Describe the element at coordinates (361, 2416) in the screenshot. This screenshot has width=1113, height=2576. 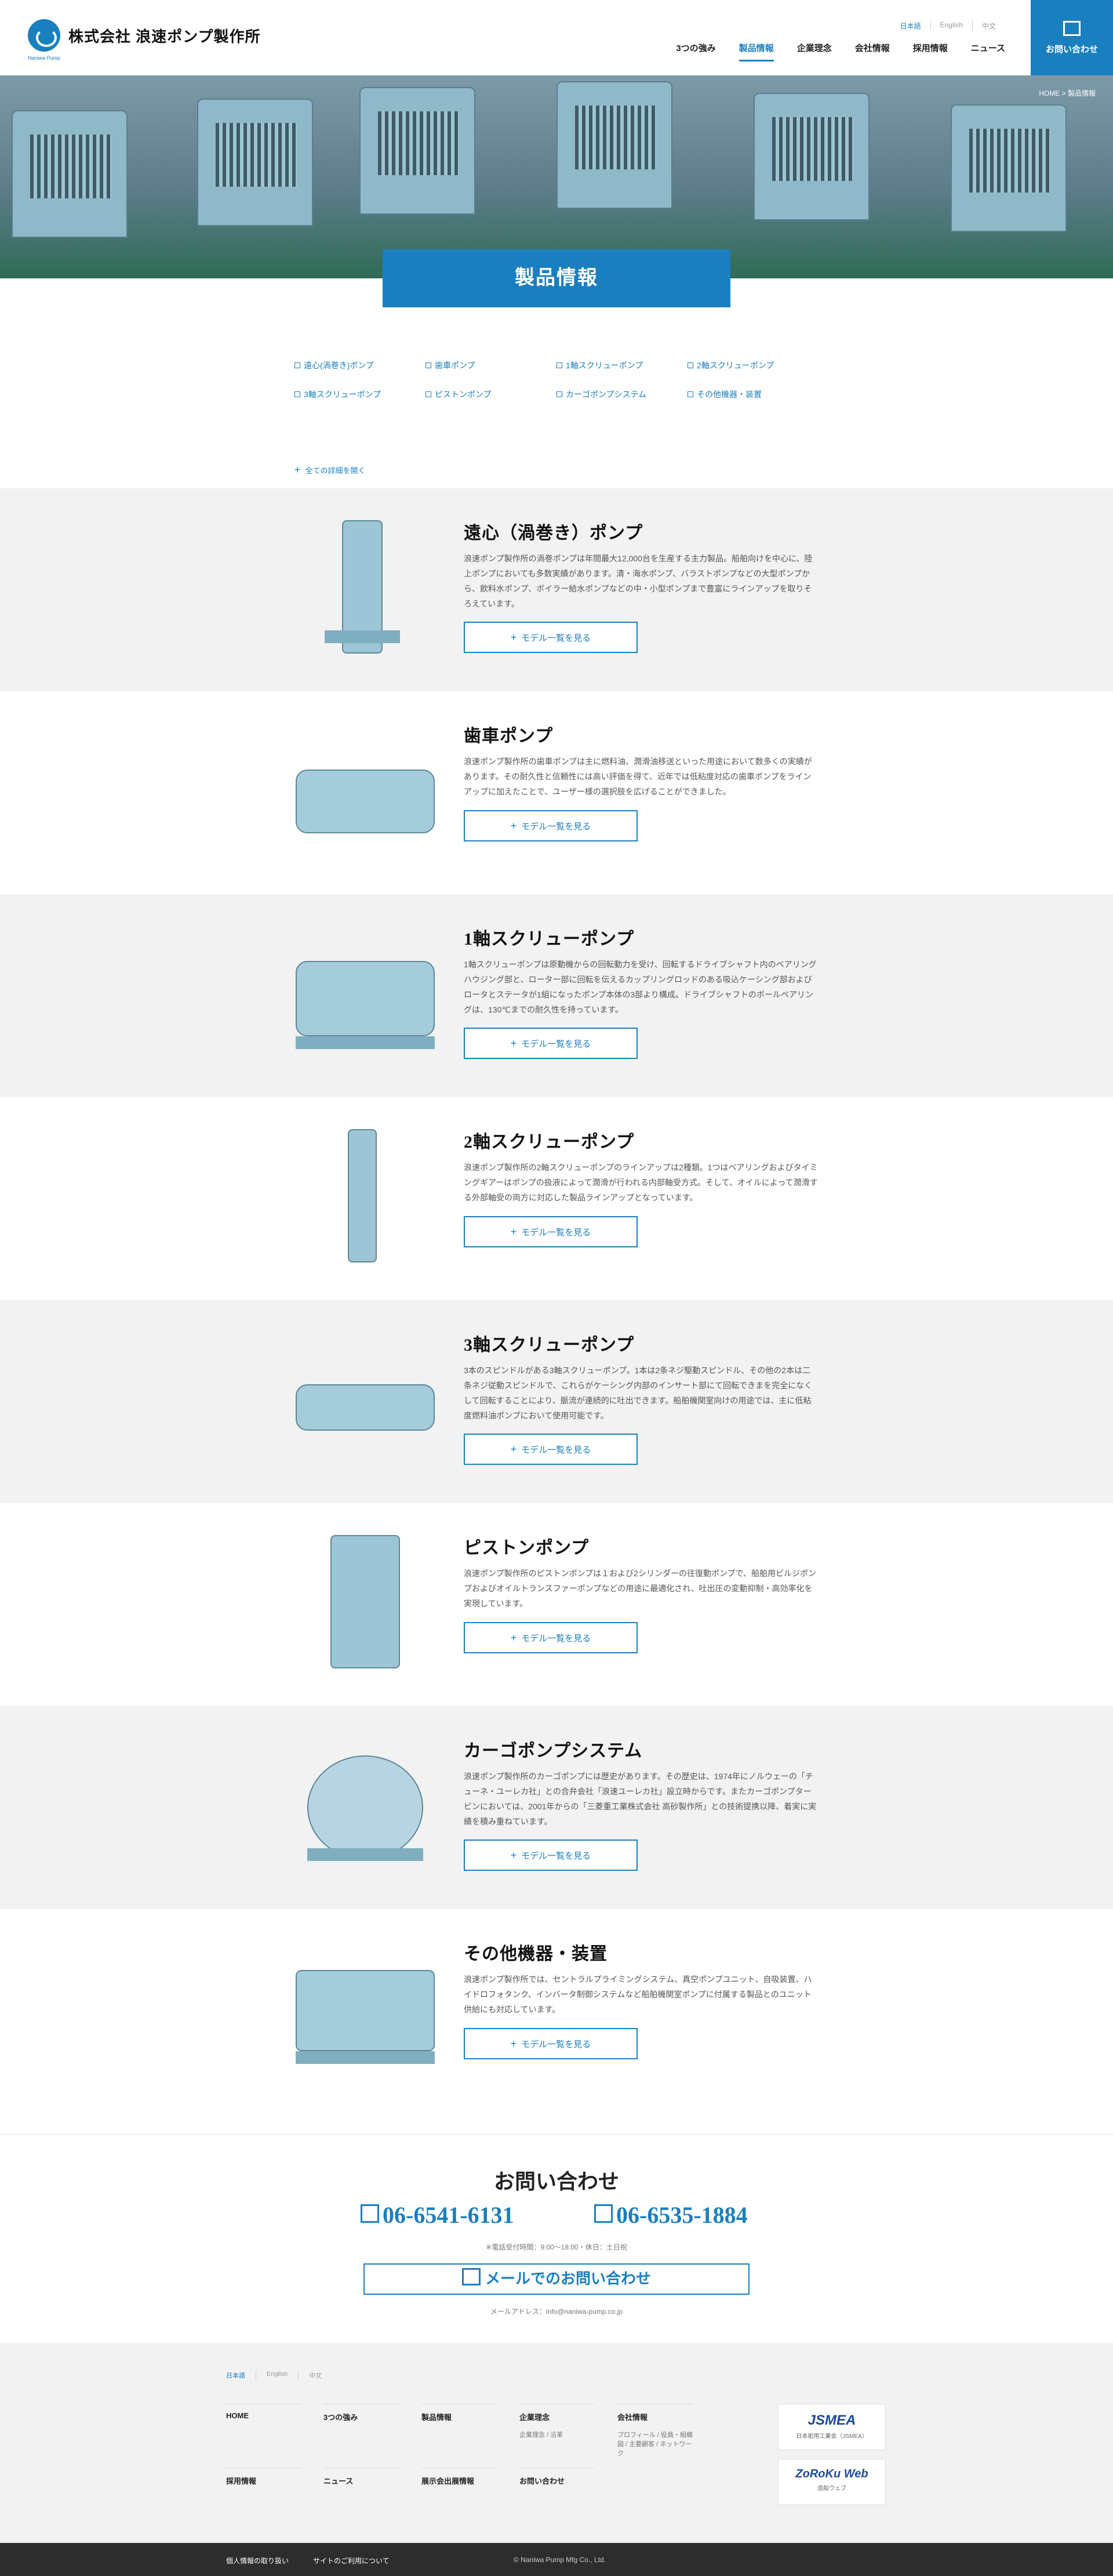
I see `footer-link: 3つの強み` at that location.